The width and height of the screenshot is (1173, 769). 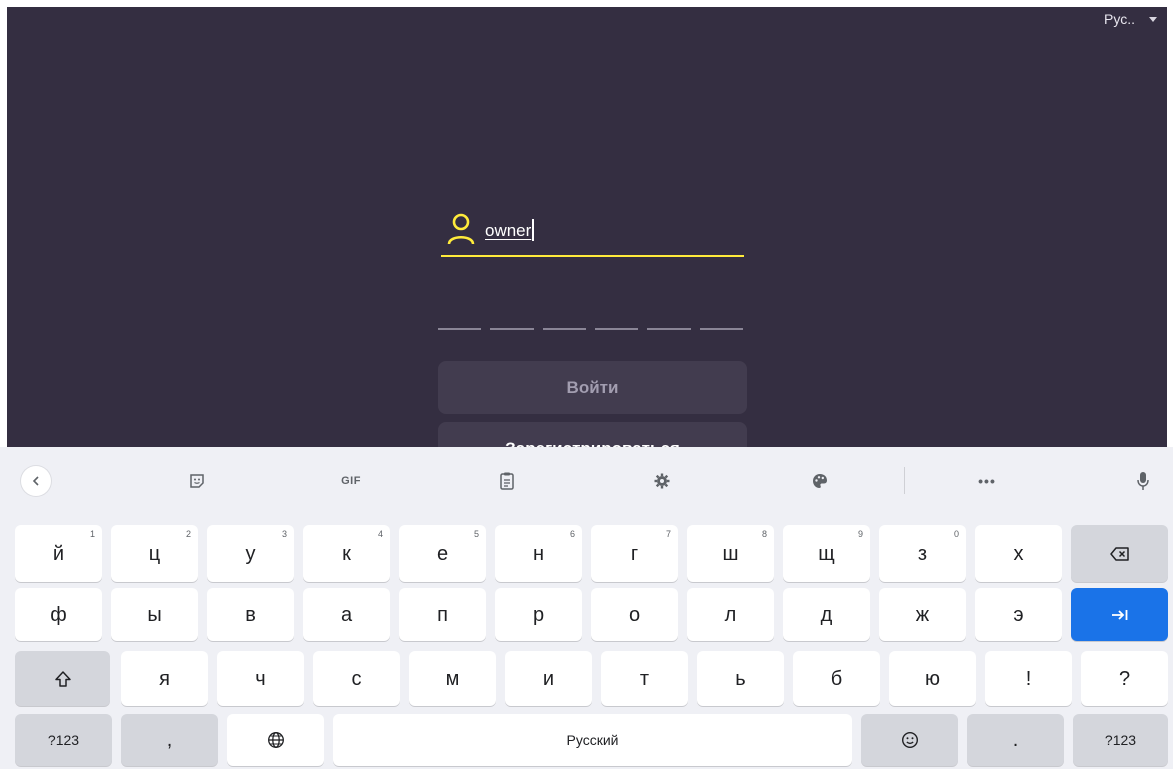 I want to click on key-т: т, so click(x=644, y=678).